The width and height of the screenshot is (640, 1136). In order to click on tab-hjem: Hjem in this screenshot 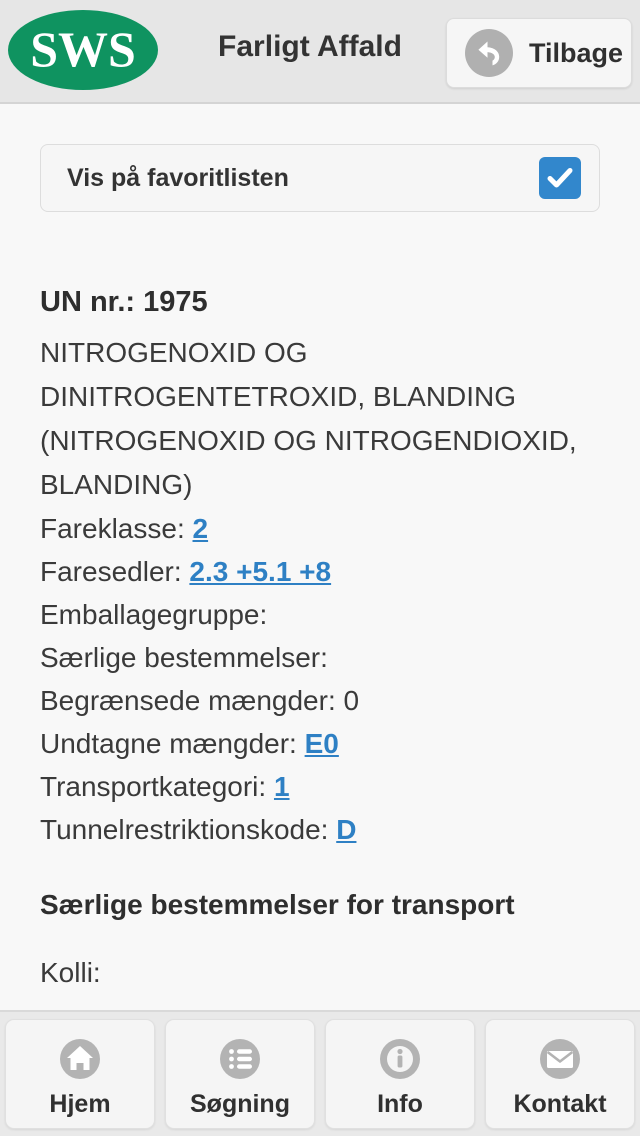, I will do `click(80, 1074)`.